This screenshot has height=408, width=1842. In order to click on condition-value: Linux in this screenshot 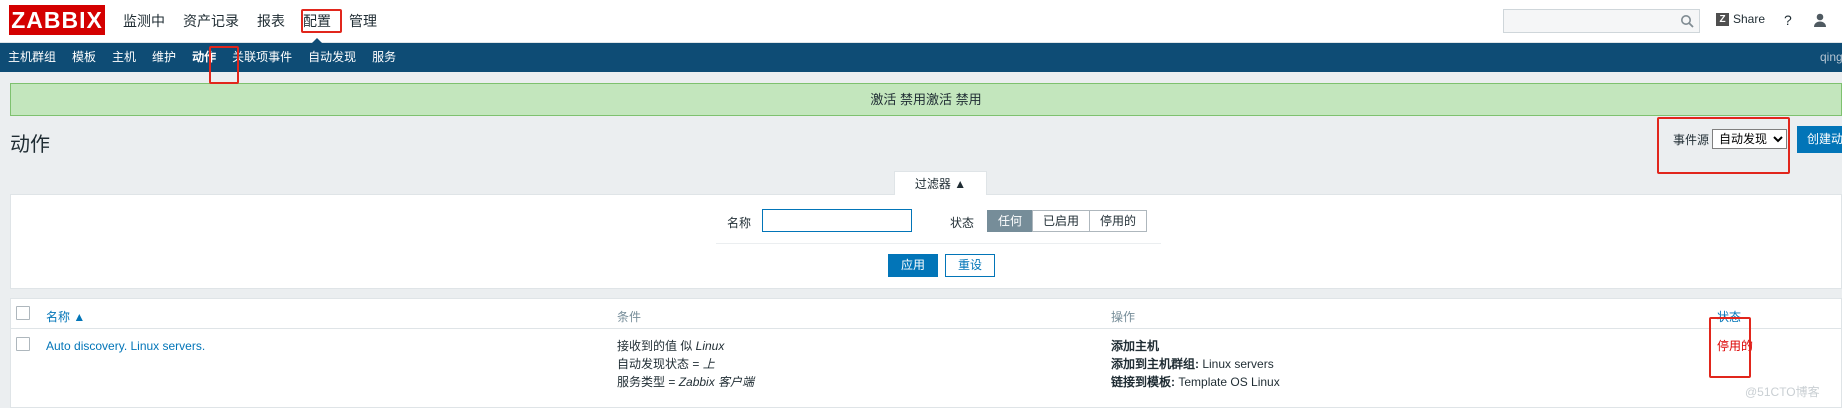, I will do `click(710, 346)`.